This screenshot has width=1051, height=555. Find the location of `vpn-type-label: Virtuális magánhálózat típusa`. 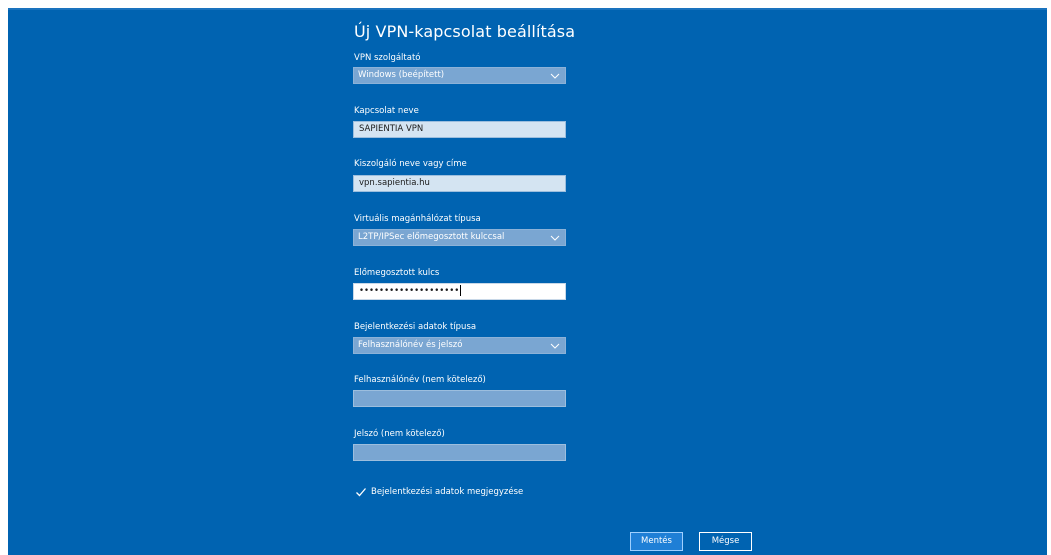

vpn-type-label: Virtuális magánhálózat típusa is located at coordinates (417, 219).